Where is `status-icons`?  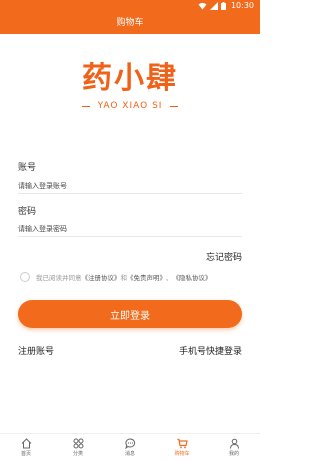
status-icons is located at coordinates (212, 6).